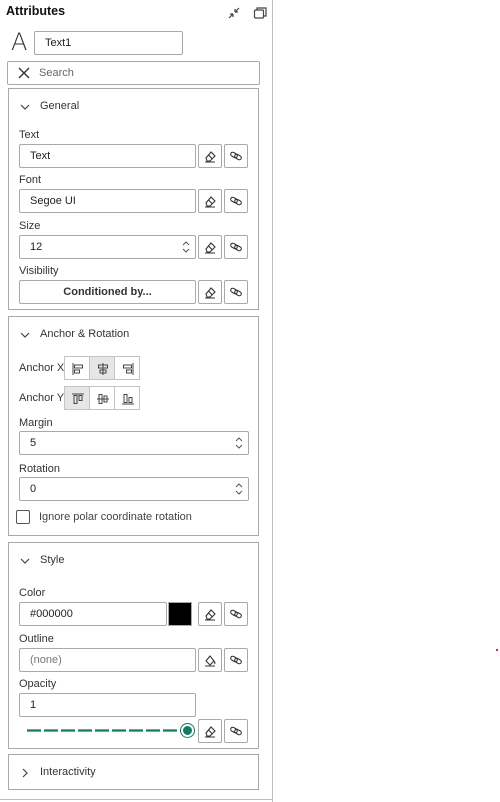 The width and height of the screenshot is (500, 802). I want to click on section-anchor-header: Anchor & Rotation, so click(133, 334).